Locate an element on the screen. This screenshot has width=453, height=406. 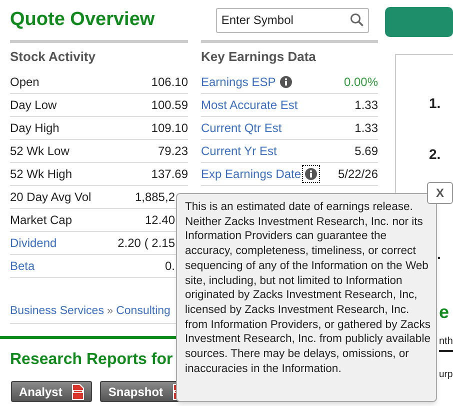
stat-value: 12.40 is located at coordinates (159, 220).